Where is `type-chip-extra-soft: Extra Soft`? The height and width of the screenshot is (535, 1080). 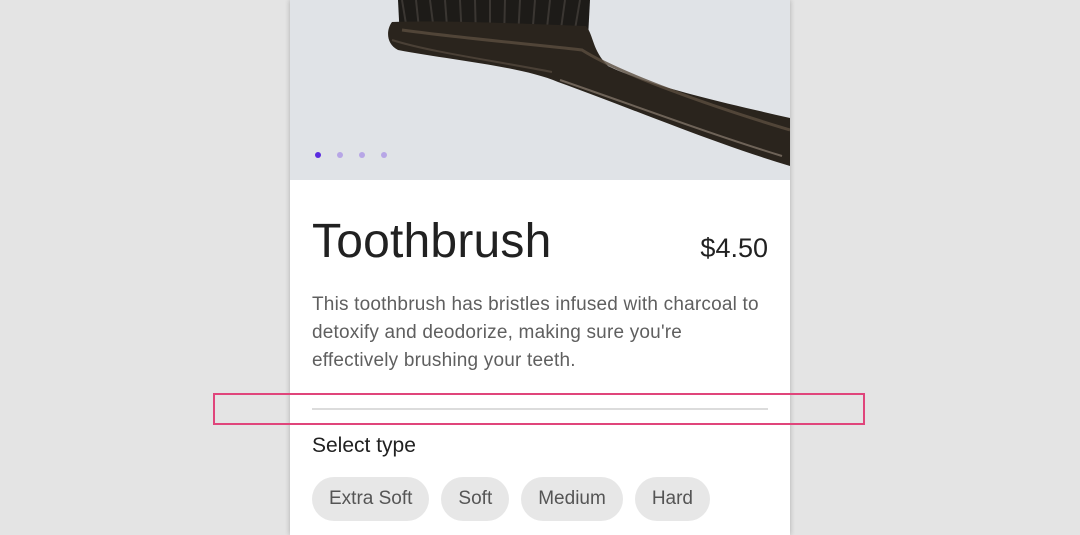
type-chip-extra-soft: Extra Soft is located at coordinates (371, 499).